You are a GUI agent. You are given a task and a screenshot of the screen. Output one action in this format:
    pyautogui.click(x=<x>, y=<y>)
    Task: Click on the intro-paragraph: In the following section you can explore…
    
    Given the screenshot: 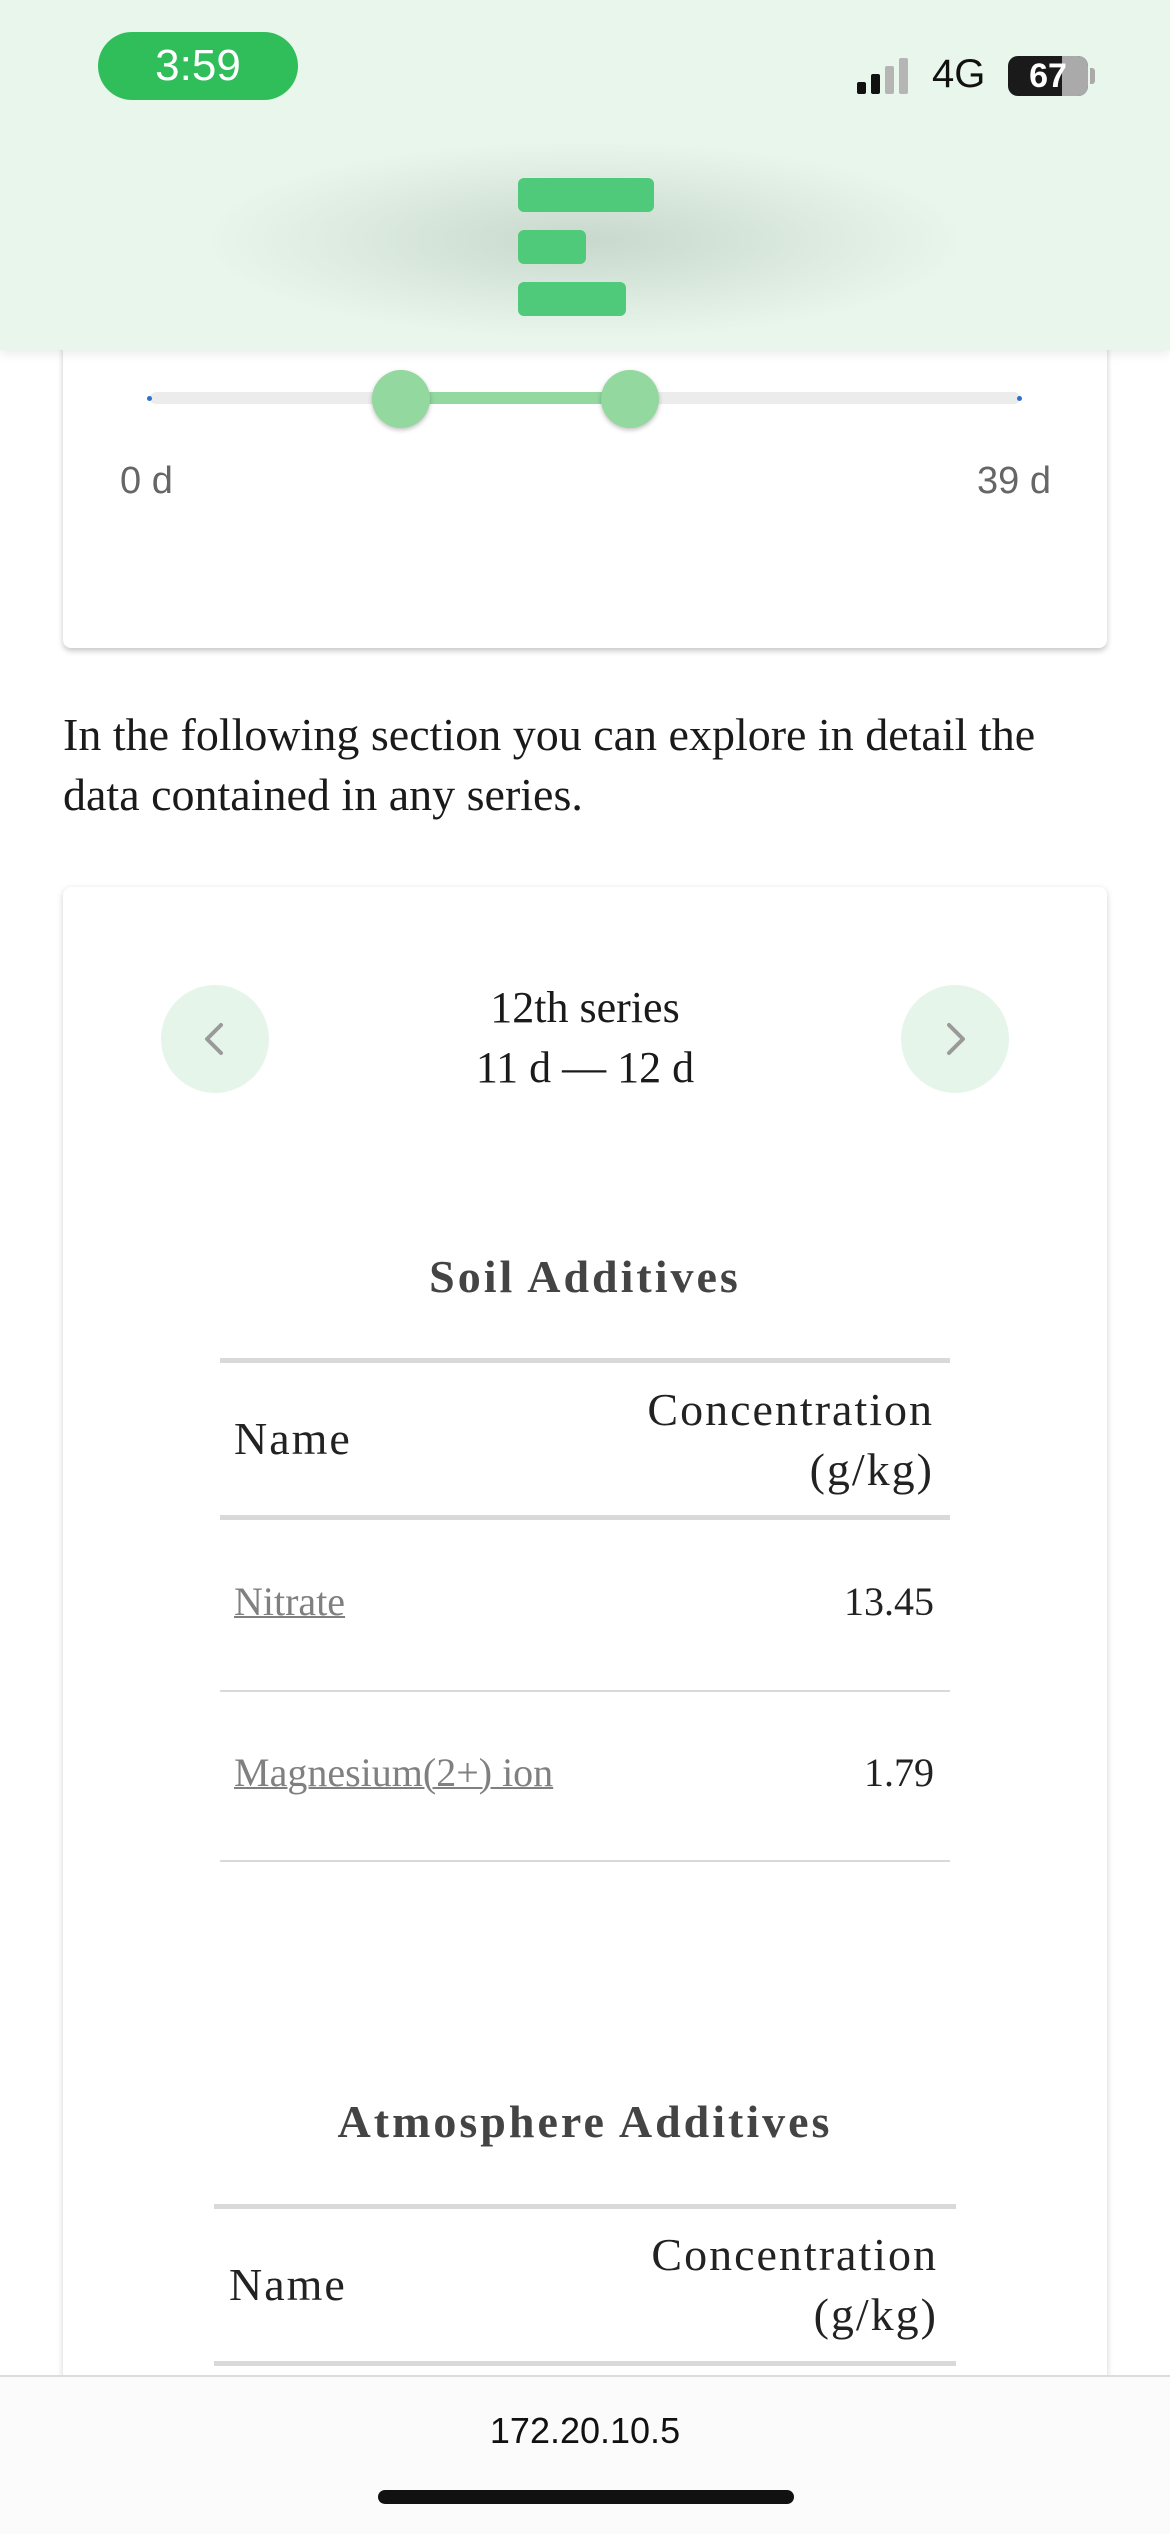 What is the action you would take?
    pyautogui.click(x=549, y=764)
    